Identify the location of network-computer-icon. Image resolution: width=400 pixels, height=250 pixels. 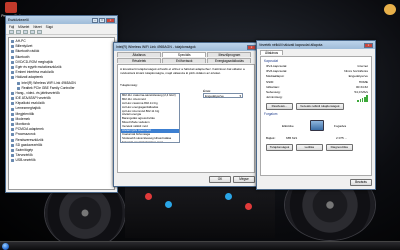
(317, 126).